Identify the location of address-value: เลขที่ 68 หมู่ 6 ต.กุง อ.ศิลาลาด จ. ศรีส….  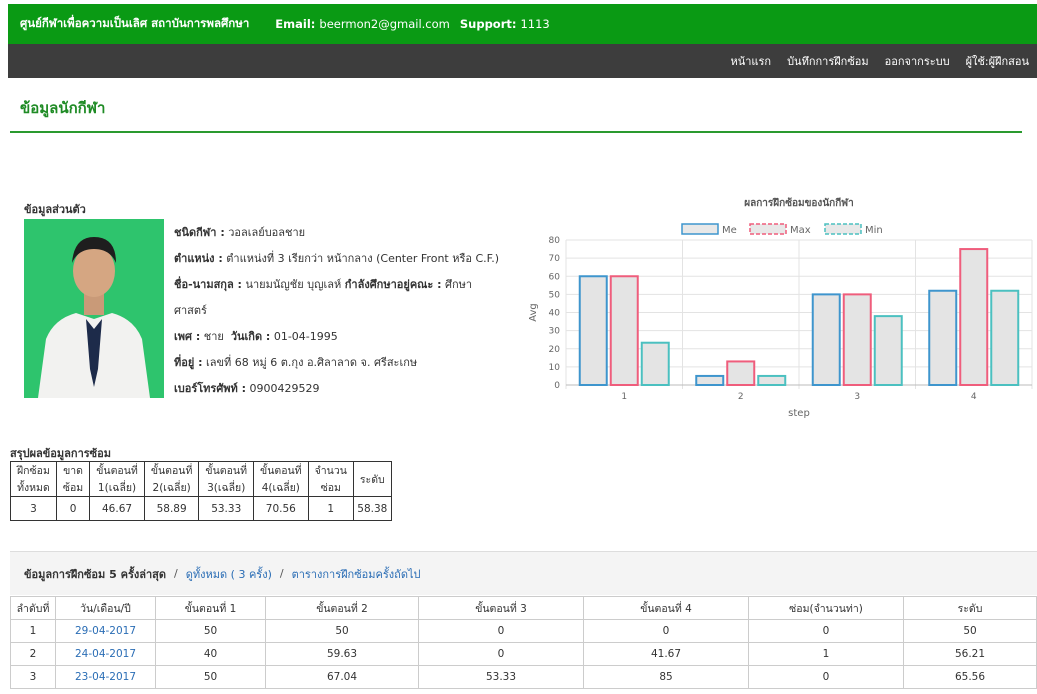
(312, 362).